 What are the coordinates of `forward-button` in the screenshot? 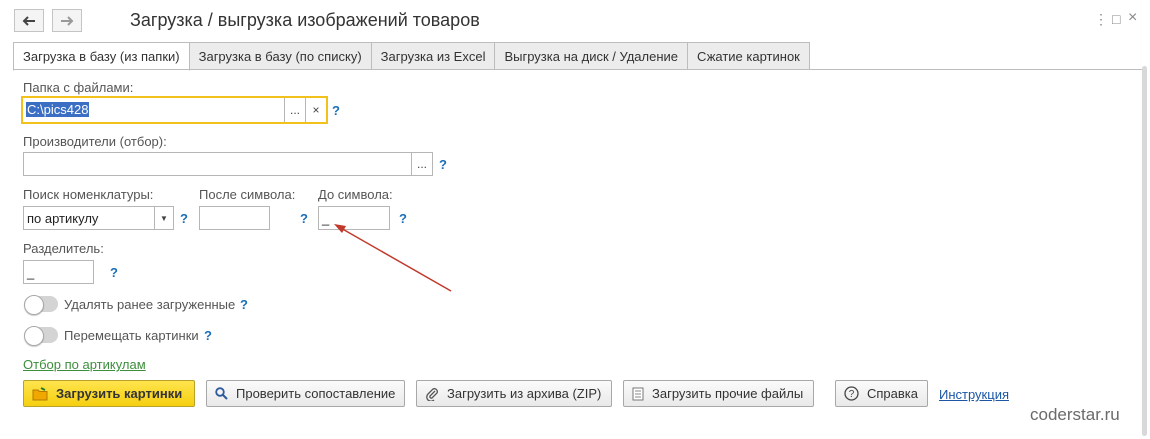 It's located at (67, 20).